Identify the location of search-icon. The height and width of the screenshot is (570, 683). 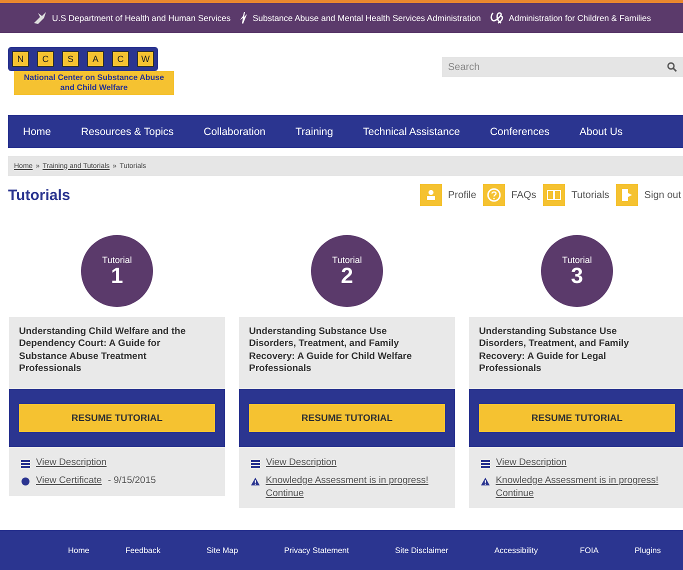
(672, 67).